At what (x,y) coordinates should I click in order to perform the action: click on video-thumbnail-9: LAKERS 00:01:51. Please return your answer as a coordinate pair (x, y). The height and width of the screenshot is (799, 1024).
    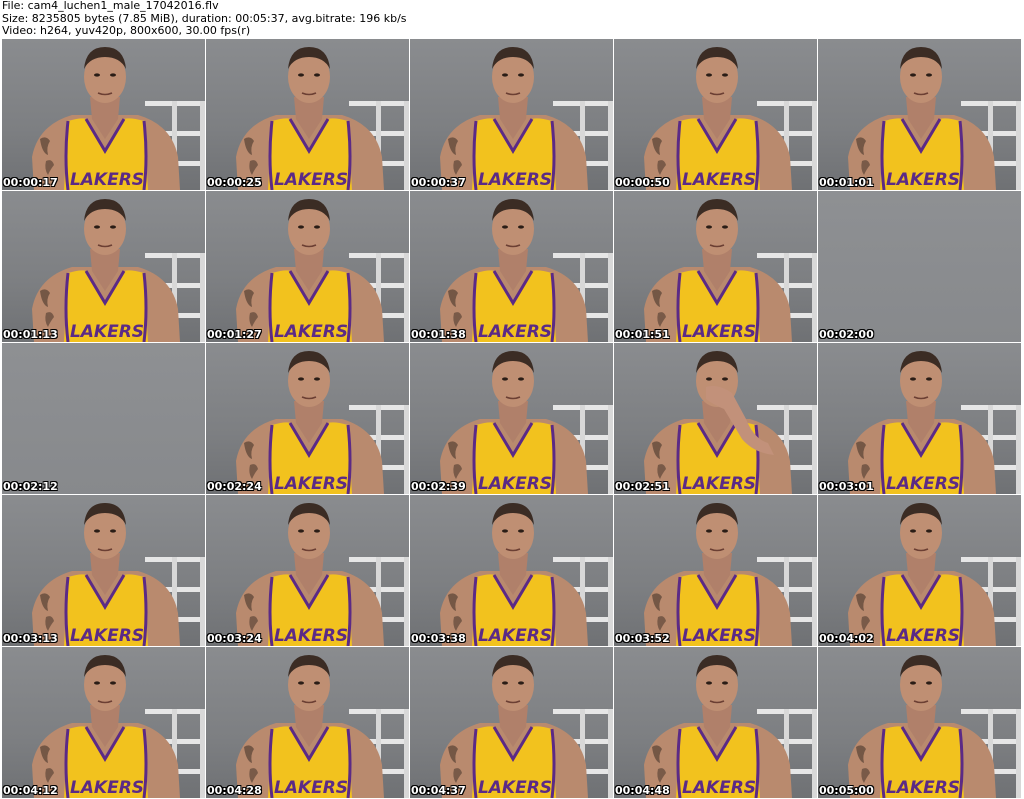
    Looking at the image, I should click on (715, 266).